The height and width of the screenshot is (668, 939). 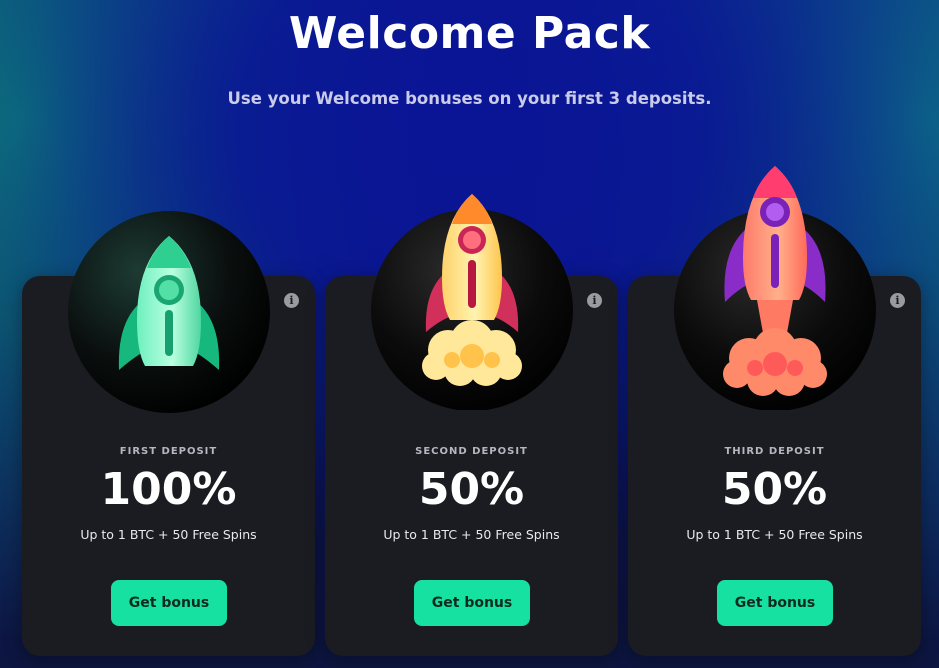 I want to click on page-title: Welcome Pack, so click(x=469, y=33).